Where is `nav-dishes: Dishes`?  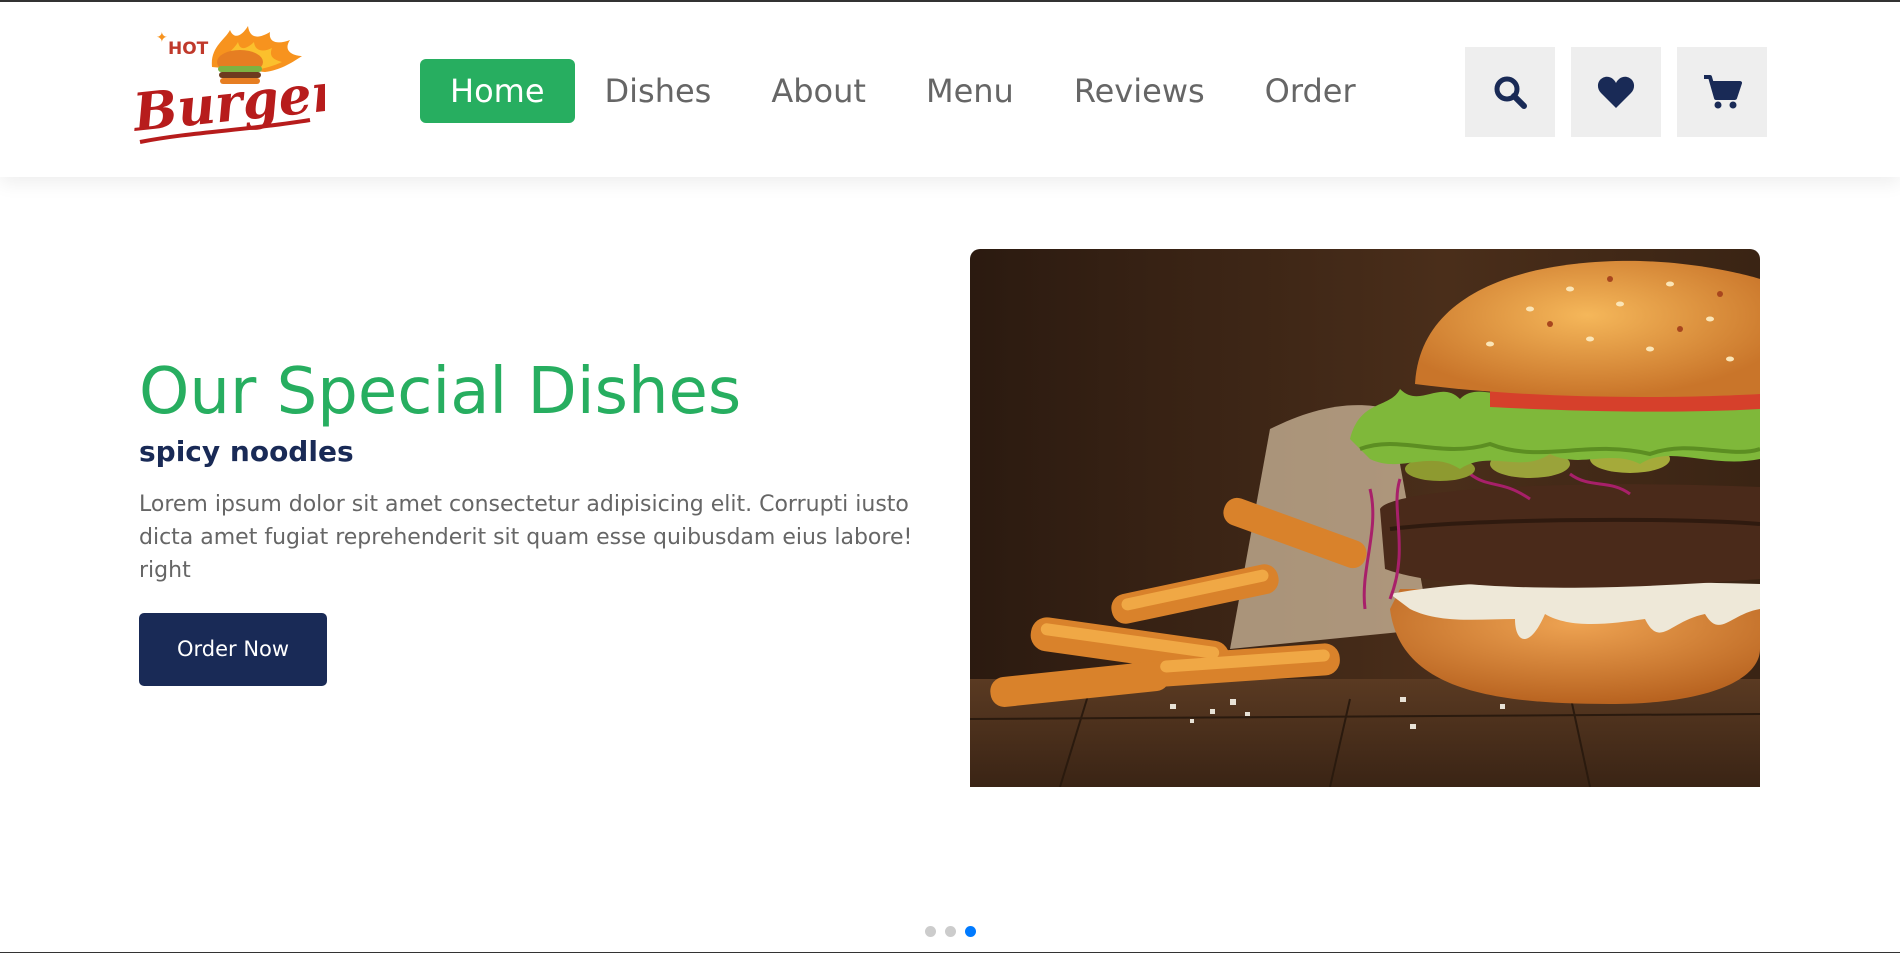
nav-dishes: Dishes is located at coordinates (658, 91).